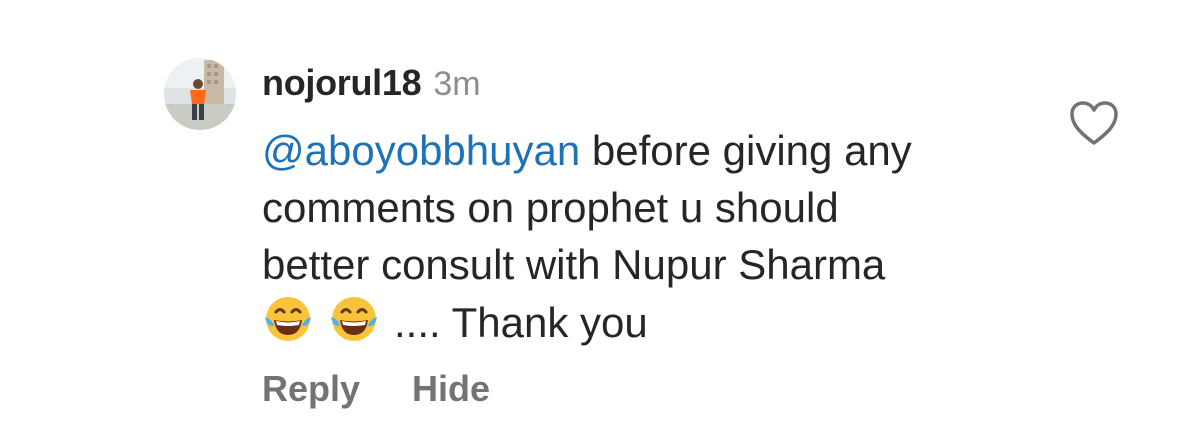  I want to click on comment-line-3: better consult with Nupur Sharma, so click(574, 264).